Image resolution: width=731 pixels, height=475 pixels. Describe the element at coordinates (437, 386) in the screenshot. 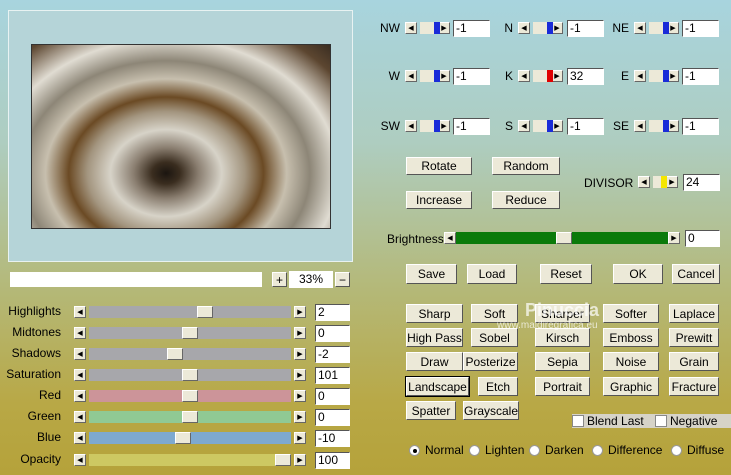

I see `preset-landscape: Landscape` at that location.